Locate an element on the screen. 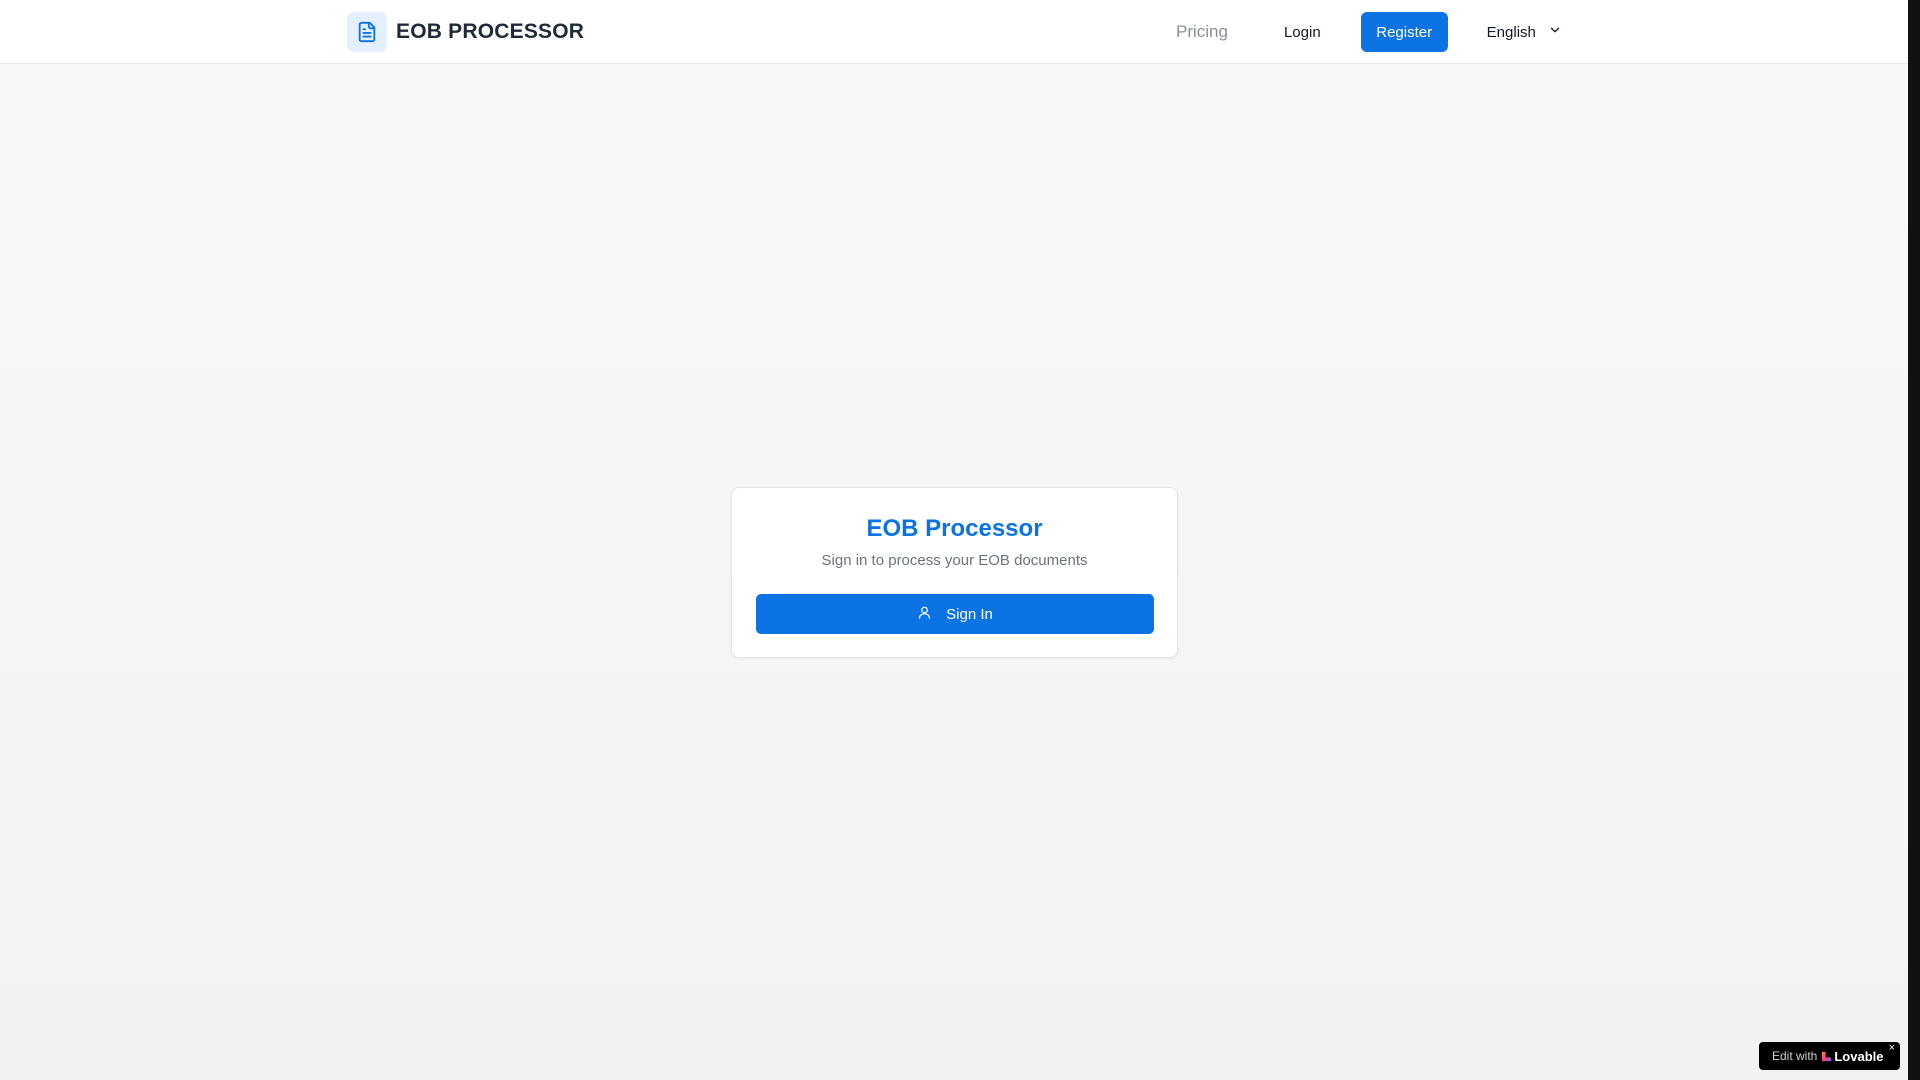 The height and width of the screenshot is (1080, 1920). register-button: Register is located at coordinates (1404, 32).